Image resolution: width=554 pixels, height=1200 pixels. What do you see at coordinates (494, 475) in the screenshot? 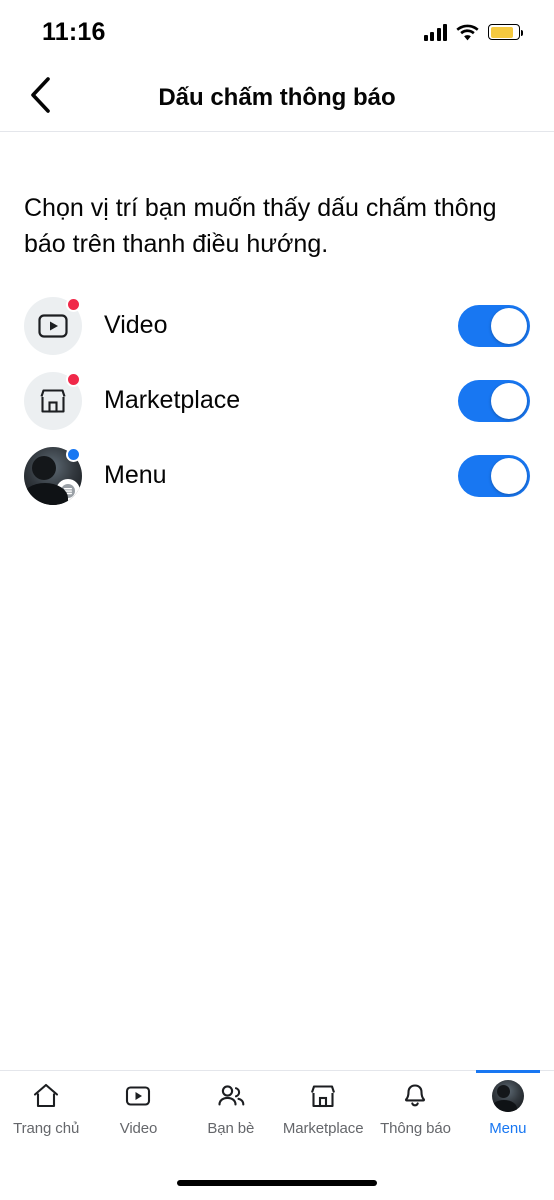
I see `toggle-menu` at bounding box center [494, 475].